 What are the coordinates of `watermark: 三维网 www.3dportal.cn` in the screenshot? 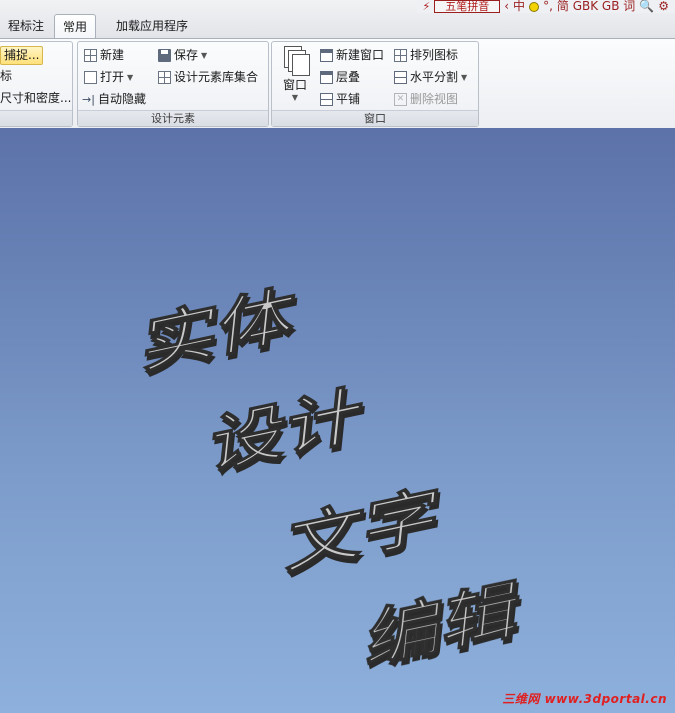 It's located at (584, 698).